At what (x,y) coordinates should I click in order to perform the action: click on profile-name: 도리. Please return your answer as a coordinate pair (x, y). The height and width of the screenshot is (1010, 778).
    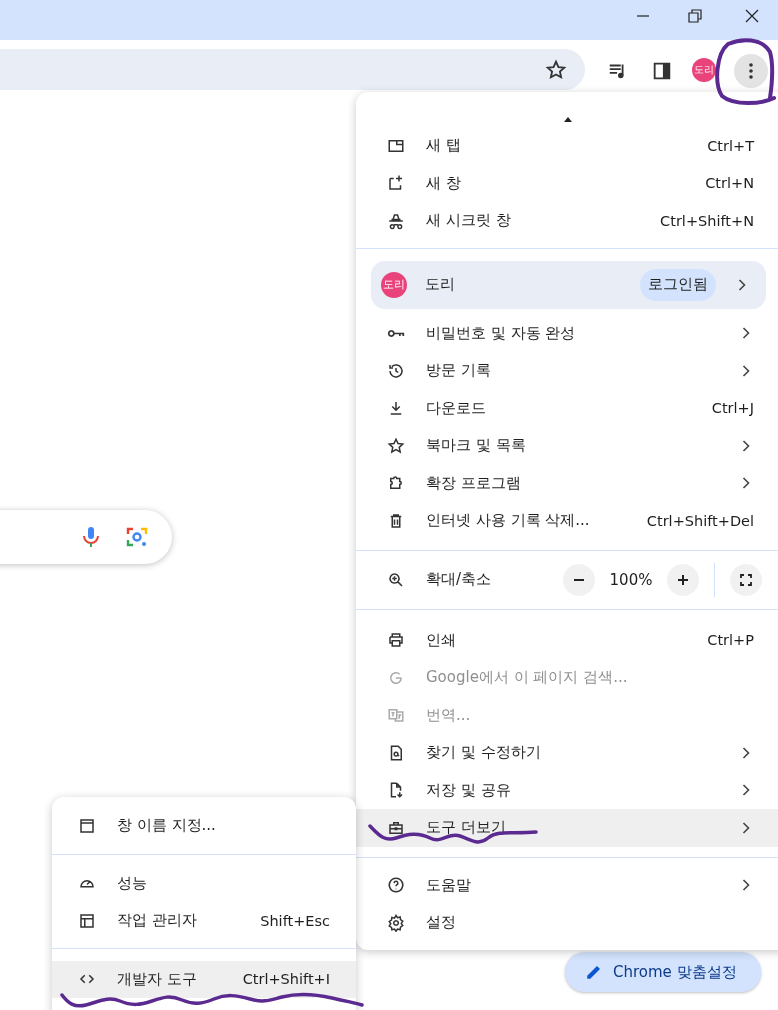
    Looking at the image, I should click on (440, 284).